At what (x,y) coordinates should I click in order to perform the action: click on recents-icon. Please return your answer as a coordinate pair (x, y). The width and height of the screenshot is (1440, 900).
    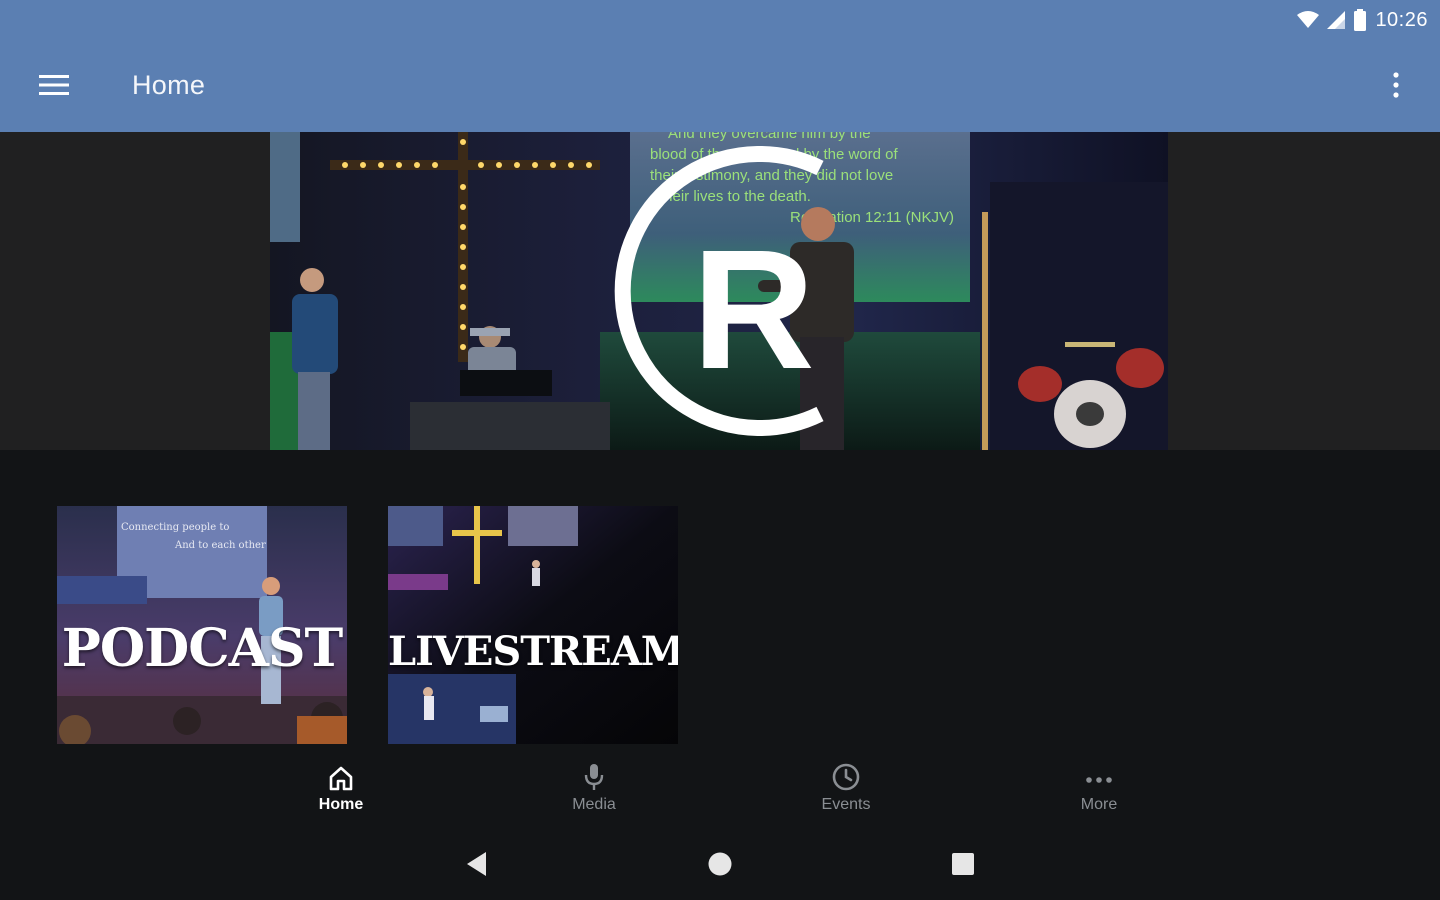
    Looking at the image, I should click on (963, 864).